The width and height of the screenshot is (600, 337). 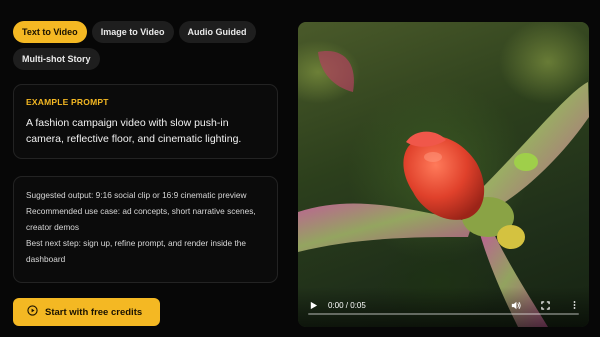 What do you see at coordinates (443, 307) in the screenshot?
I see `video-controls: 0:00 / 0:05` at bounding box center [443, 307].